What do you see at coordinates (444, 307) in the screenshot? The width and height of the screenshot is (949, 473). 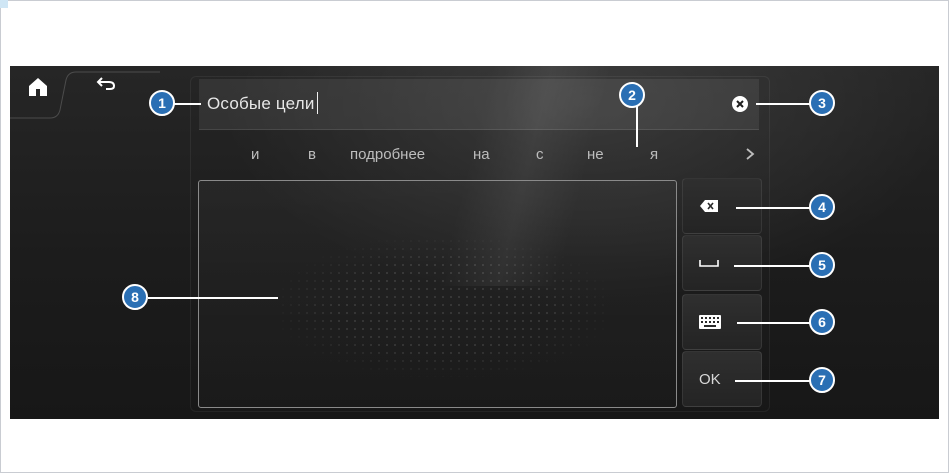 I see `handwriting-dot-grid` at bounding box center [444, 307].